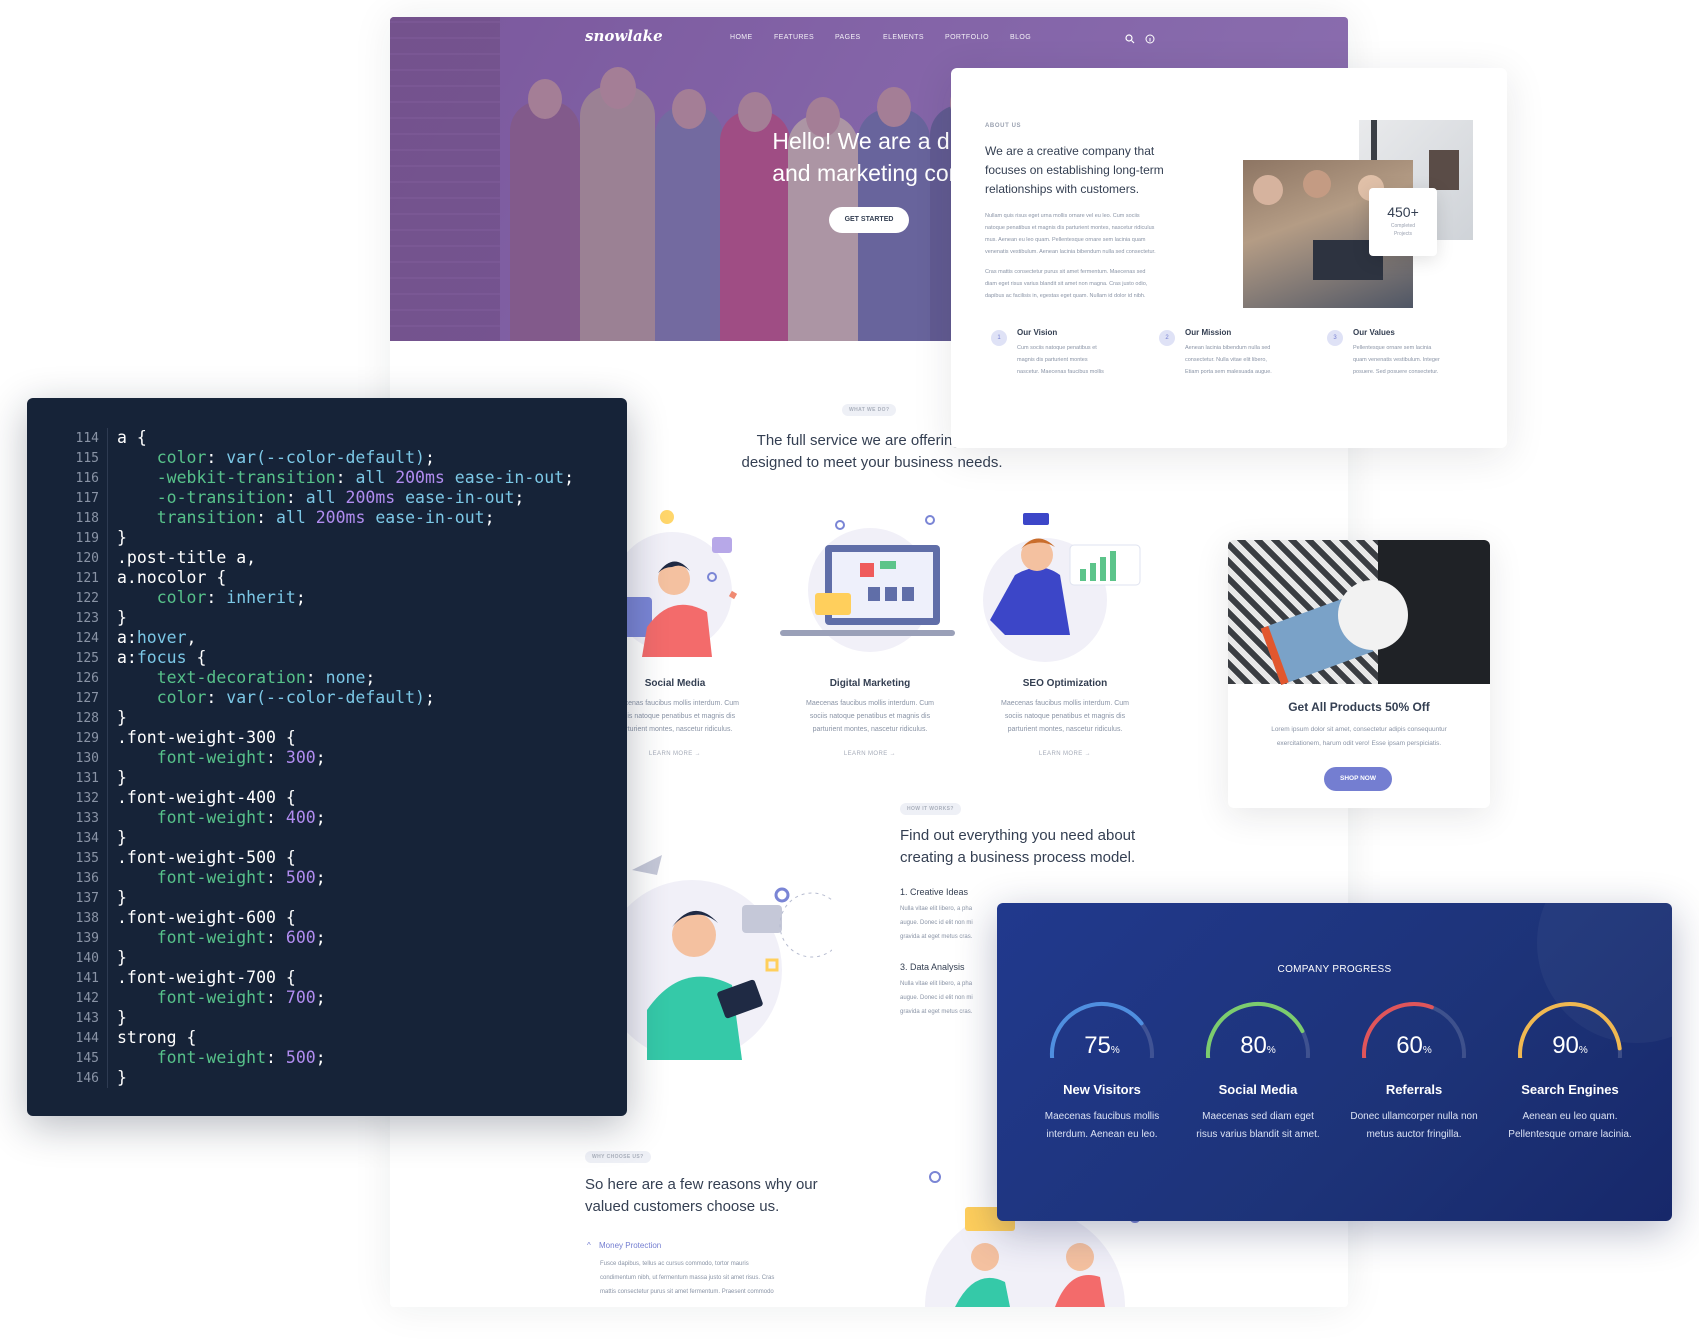  Describe the element at coordinates (1228, 348) in the screenshot. I see `item-text-line: Aenean lacinia bibendum nulla sed` at that location.